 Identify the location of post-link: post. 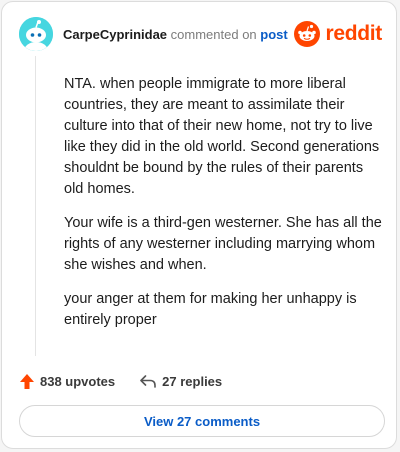
(273, 34).